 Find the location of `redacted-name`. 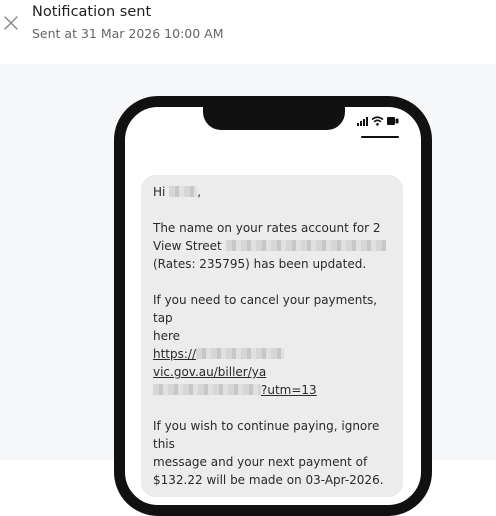

redacted-name is located at coordinates (183, 191).